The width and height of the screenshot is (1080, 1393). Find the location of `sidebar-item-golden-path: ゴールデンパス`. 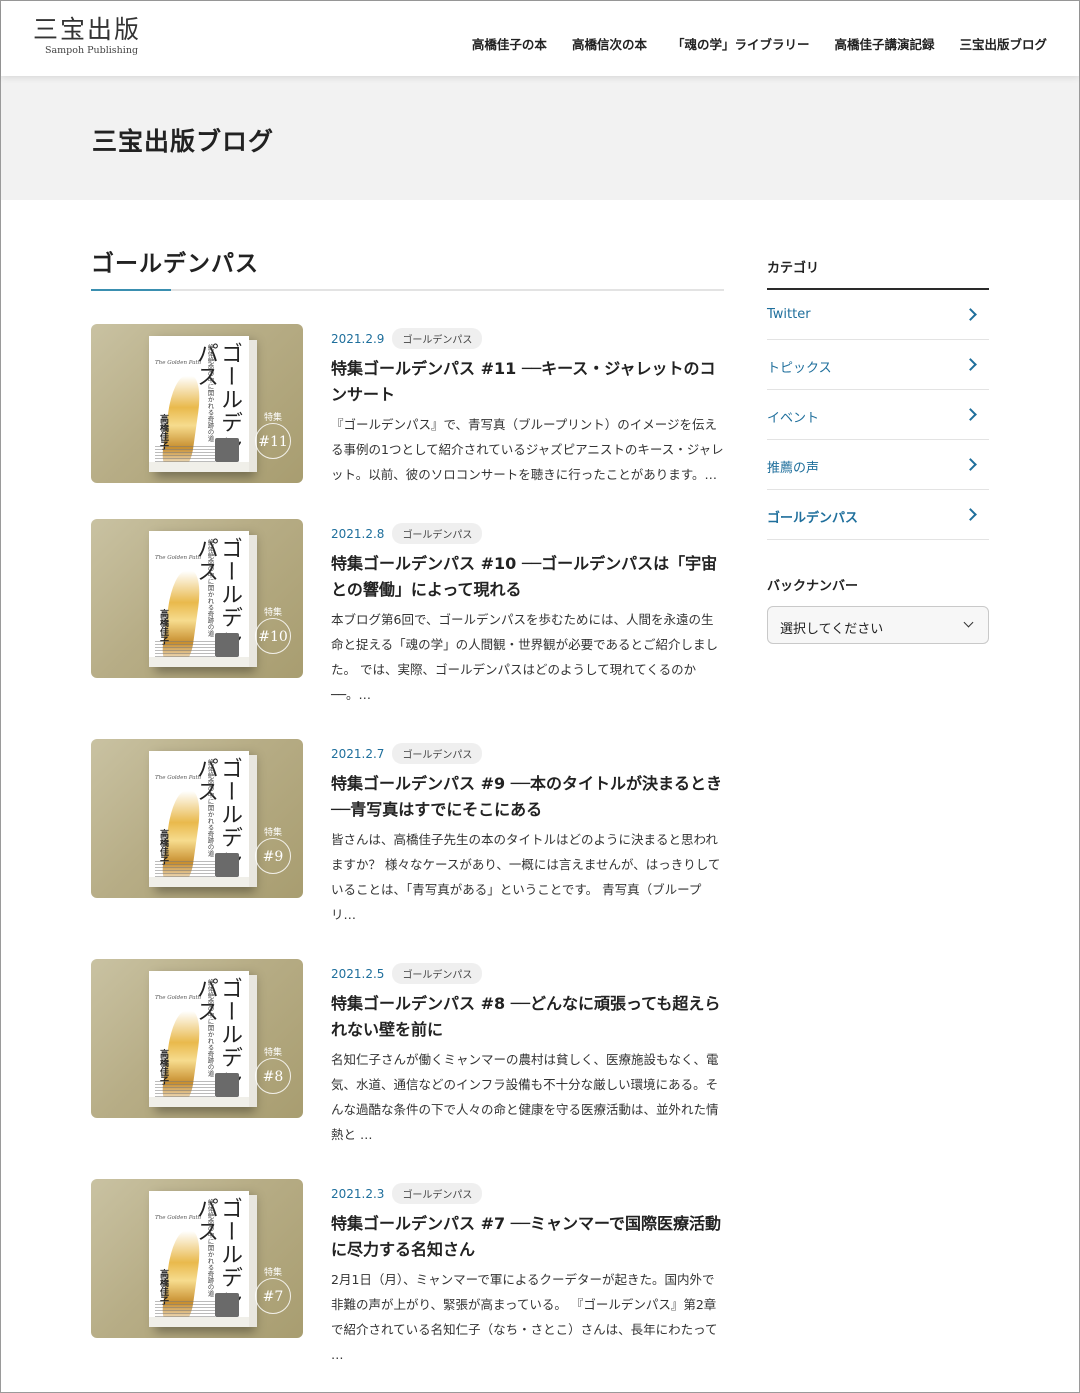

sidebar-item-golden-path: ゴールデンパス is located at coordinates (878, 515).